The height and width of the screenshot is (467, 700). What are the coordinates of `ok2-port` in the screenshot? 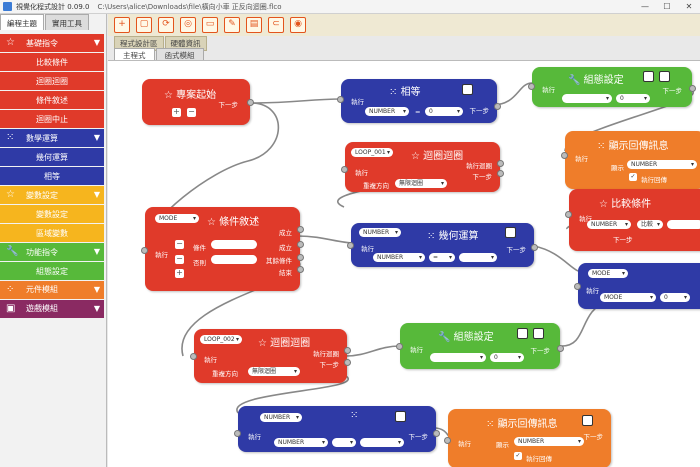 It's located at (300, 244).